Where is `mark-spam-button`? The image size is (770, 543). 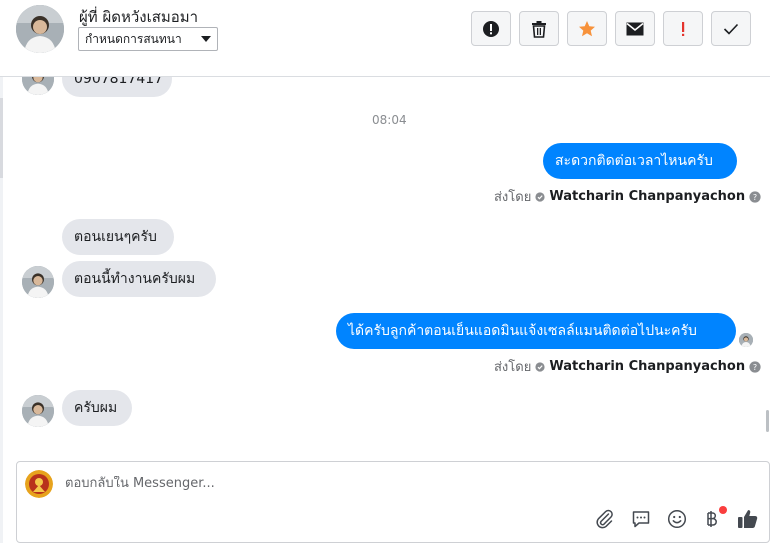
mark-spam-button is located at coordinates (491, 28).